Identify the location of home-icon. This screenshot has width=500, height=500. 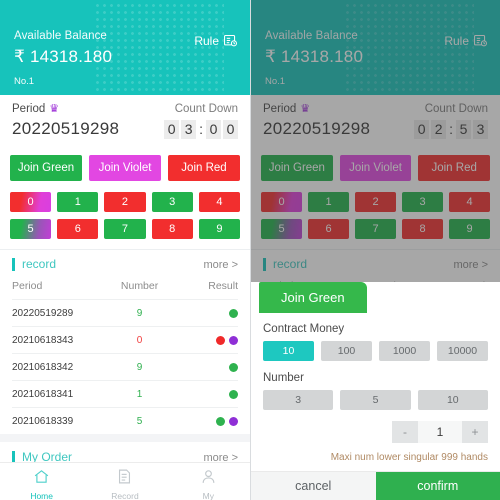
(41, 479).